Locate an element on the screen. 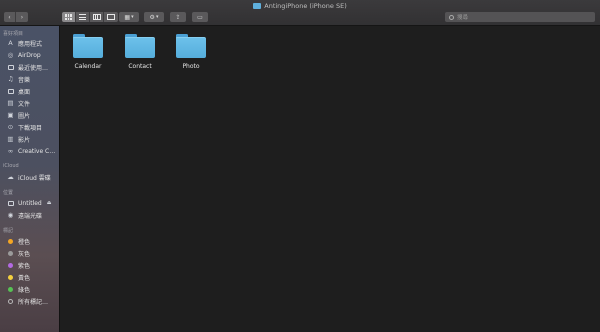  sidebar-item-airdrop: ◎ AirDrop is located at coordinates (33, 55).